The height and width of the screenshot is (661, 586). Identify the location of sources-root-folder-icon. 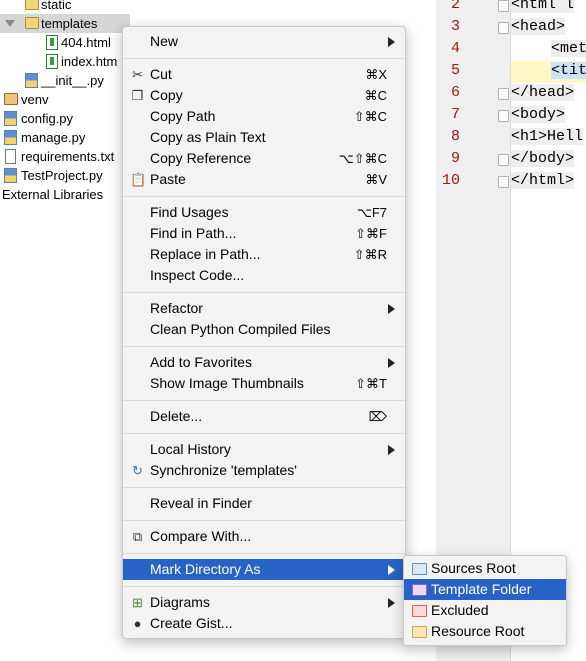
(419, 569).